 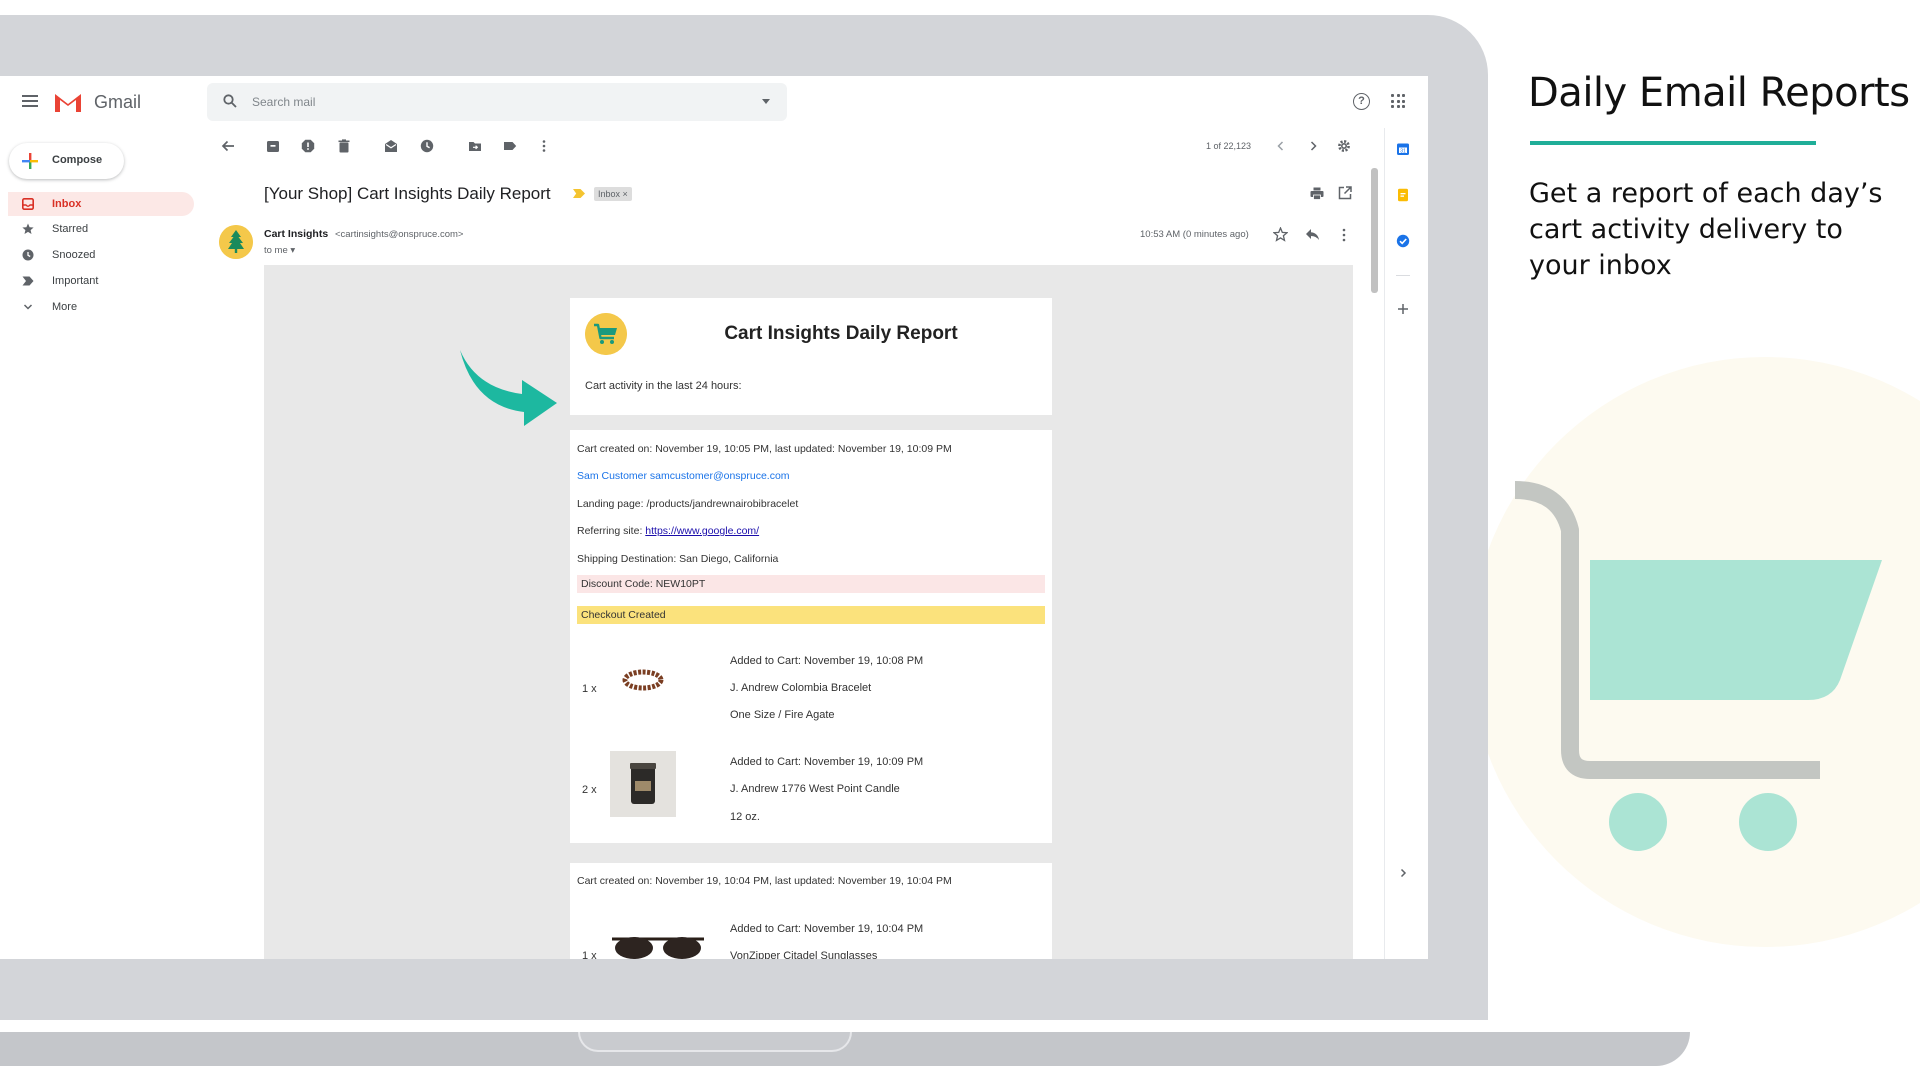 What do you see at coordinates (815, 789) in the screenshot?
I see `item-name: J. Andrew 1776 West Point Candle` at bounding box center [815, 789].